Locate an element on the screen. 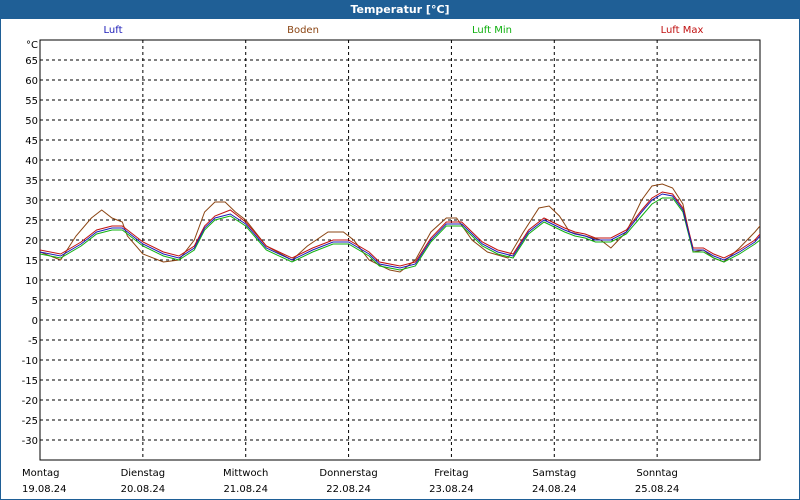 This screenshot has width=800, height=500. y-tick-label: 65 is located at coordinates (31, 61).